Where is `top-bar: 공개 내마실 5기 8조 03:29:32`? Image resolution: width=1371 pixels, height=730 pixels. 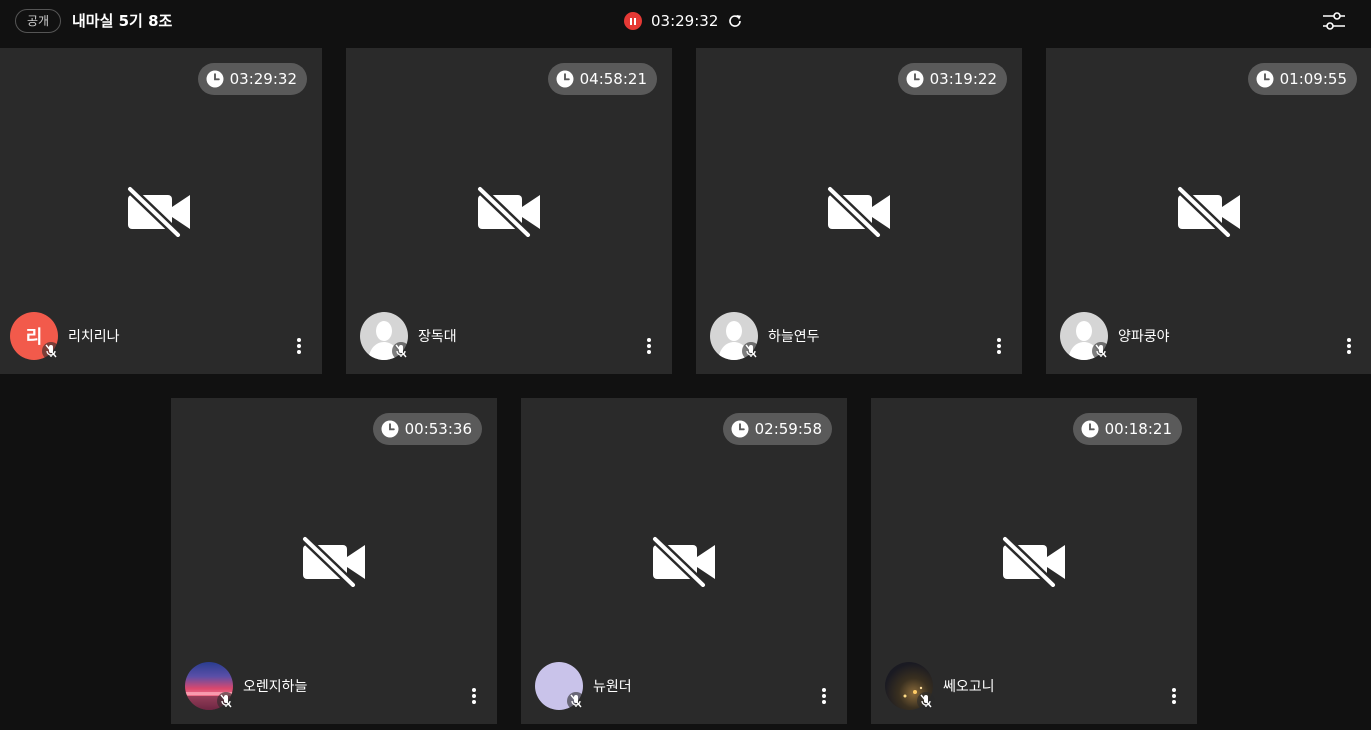 top-bar: 공개 내마실 5기 8조 03:29:32 is located at coordinates (685, 21).